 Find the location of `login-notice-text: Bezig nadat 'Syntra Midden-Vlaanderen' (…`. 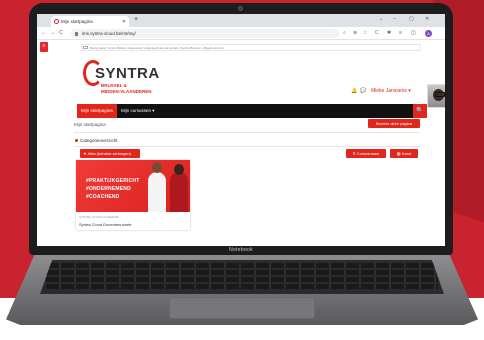

login-notice-text: Bezig nadat 'Syntra Midden-Vlaanderen' (… is located at coordinates (157, 48).